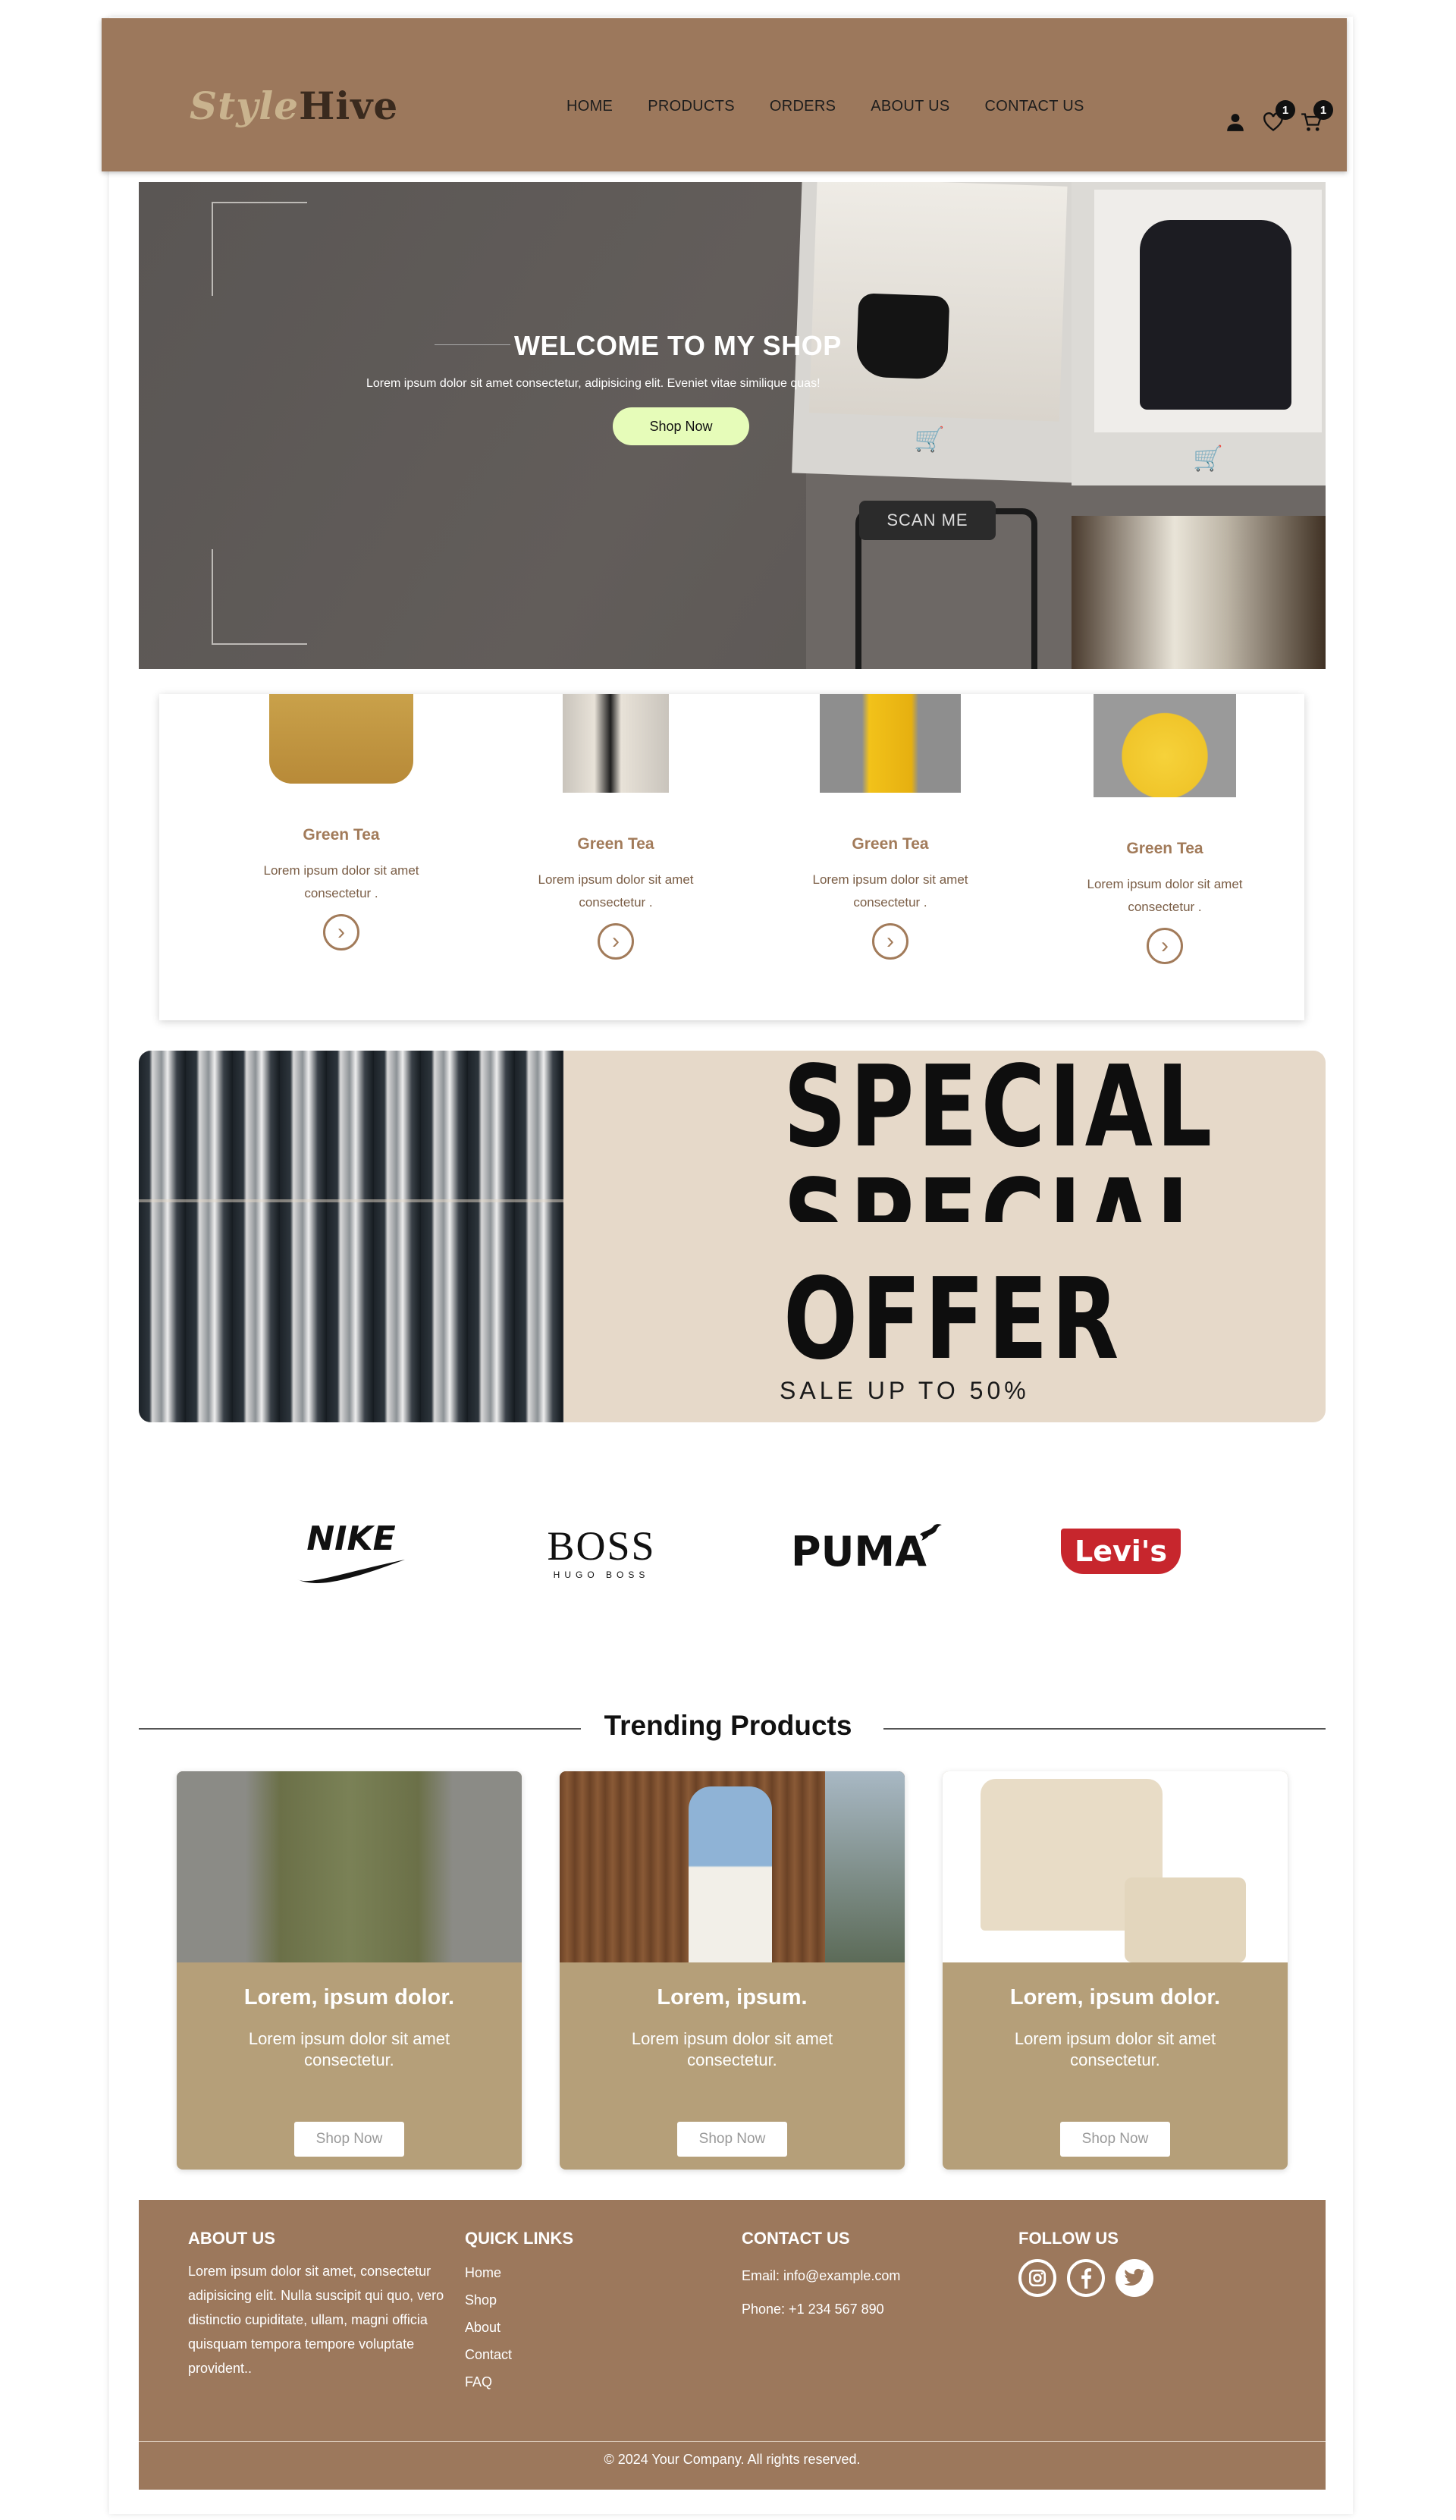 This screenshot has height=2520, width=1456. What do you see at coordinates (259, 597) in the screenshot?
I see `corner-bracket-bottom` at bounding box center [259, 597].